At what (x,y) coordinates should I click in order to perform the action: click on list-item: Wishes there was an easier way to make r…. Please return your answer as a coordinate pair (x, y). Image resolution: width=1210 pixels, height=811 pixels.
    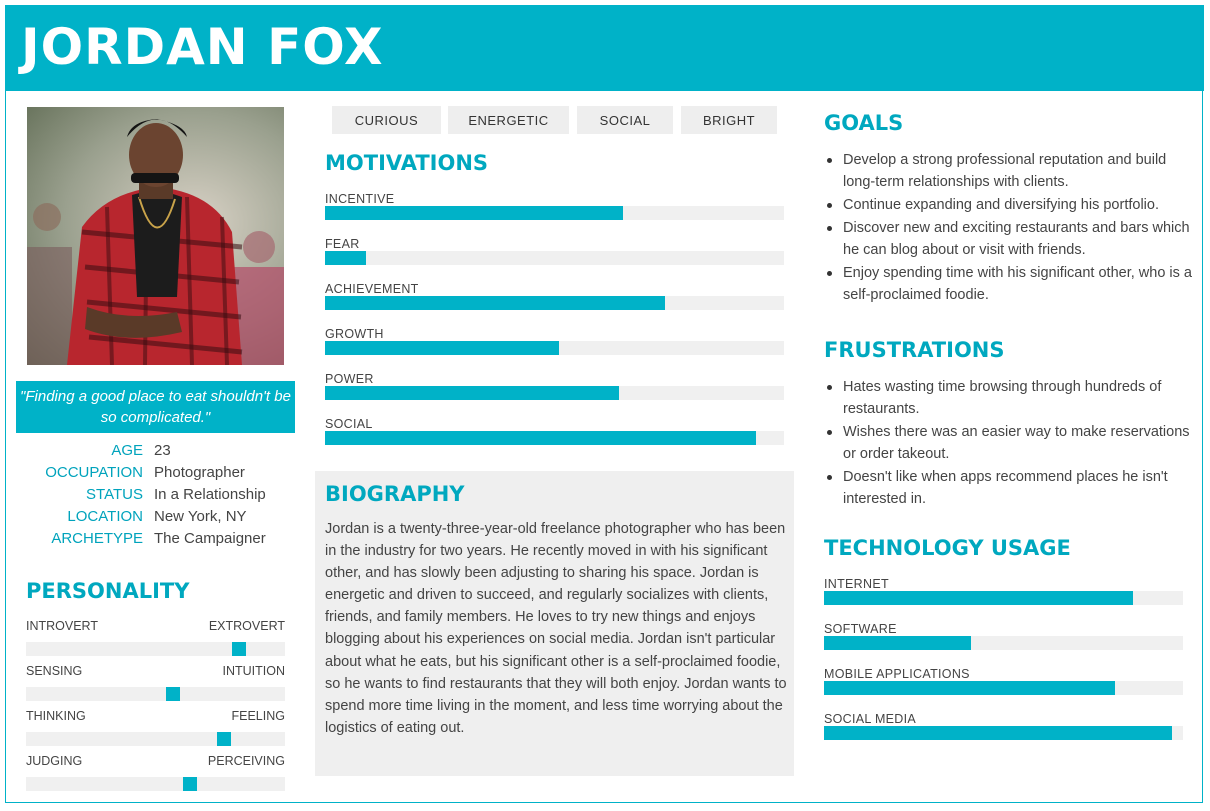
    Looking at the image, I should click on (1009, 443).